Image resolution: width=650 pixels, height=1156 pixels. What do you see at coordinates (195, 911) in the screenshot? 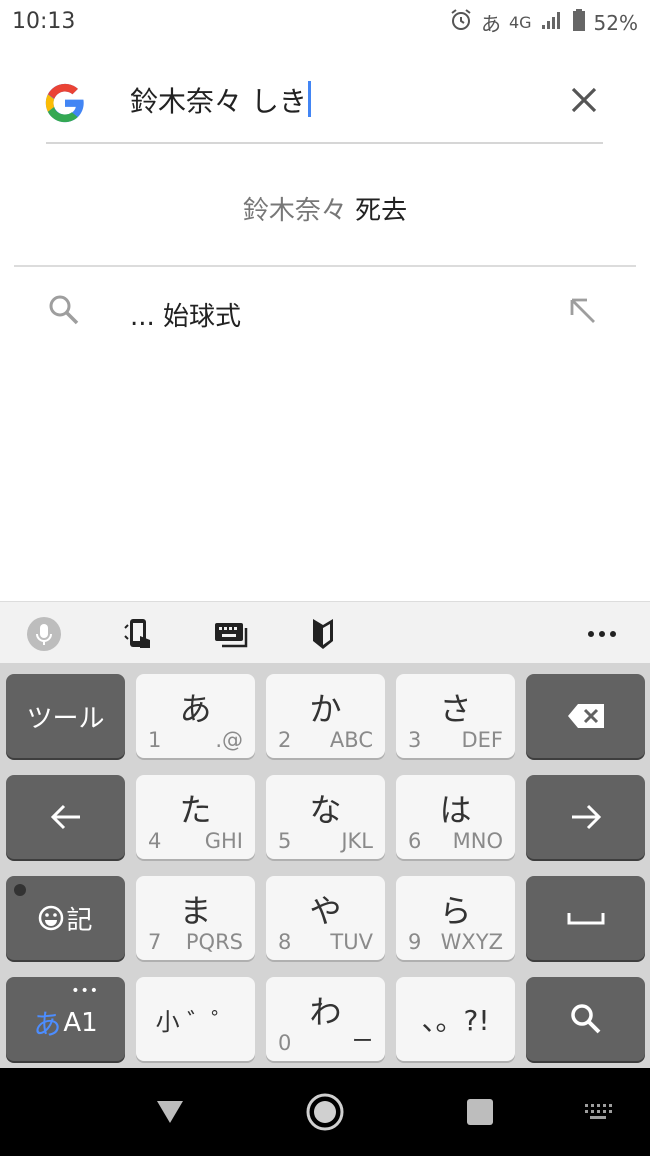
I see `key-main-label: ま` at bounding box center [195, 911].